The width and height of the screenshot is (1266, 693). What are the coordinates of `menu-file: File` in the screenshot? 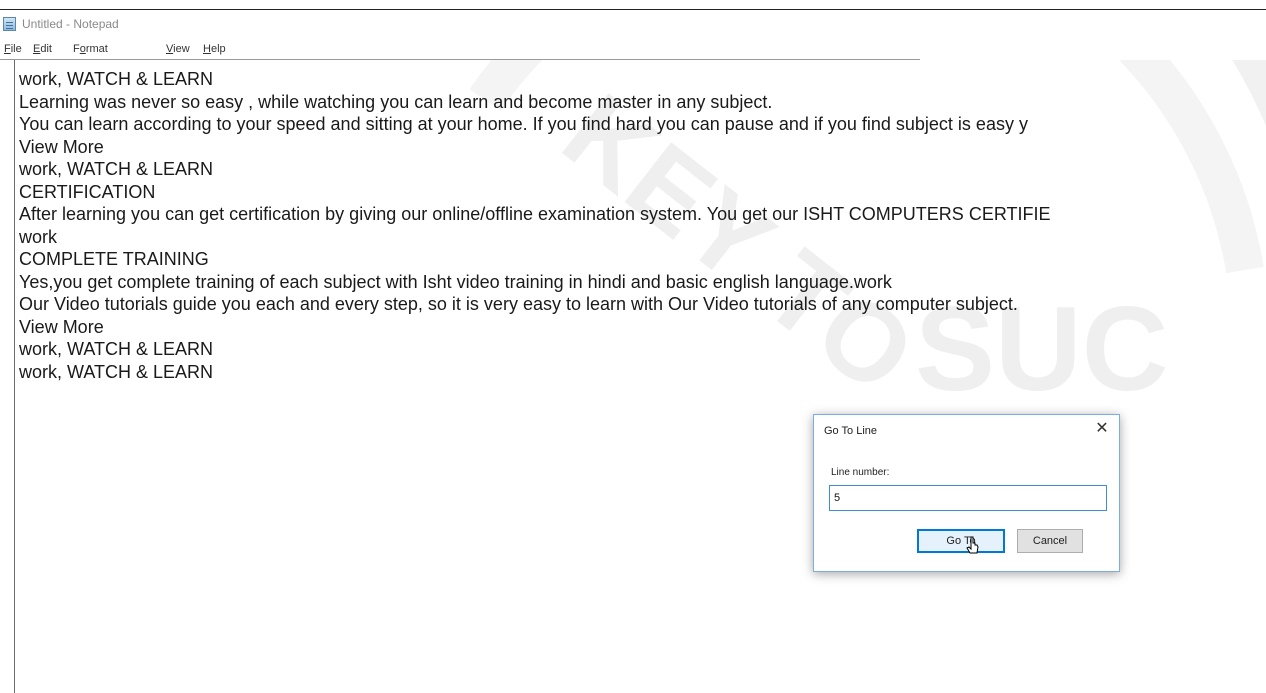 It's located at (13, 49).